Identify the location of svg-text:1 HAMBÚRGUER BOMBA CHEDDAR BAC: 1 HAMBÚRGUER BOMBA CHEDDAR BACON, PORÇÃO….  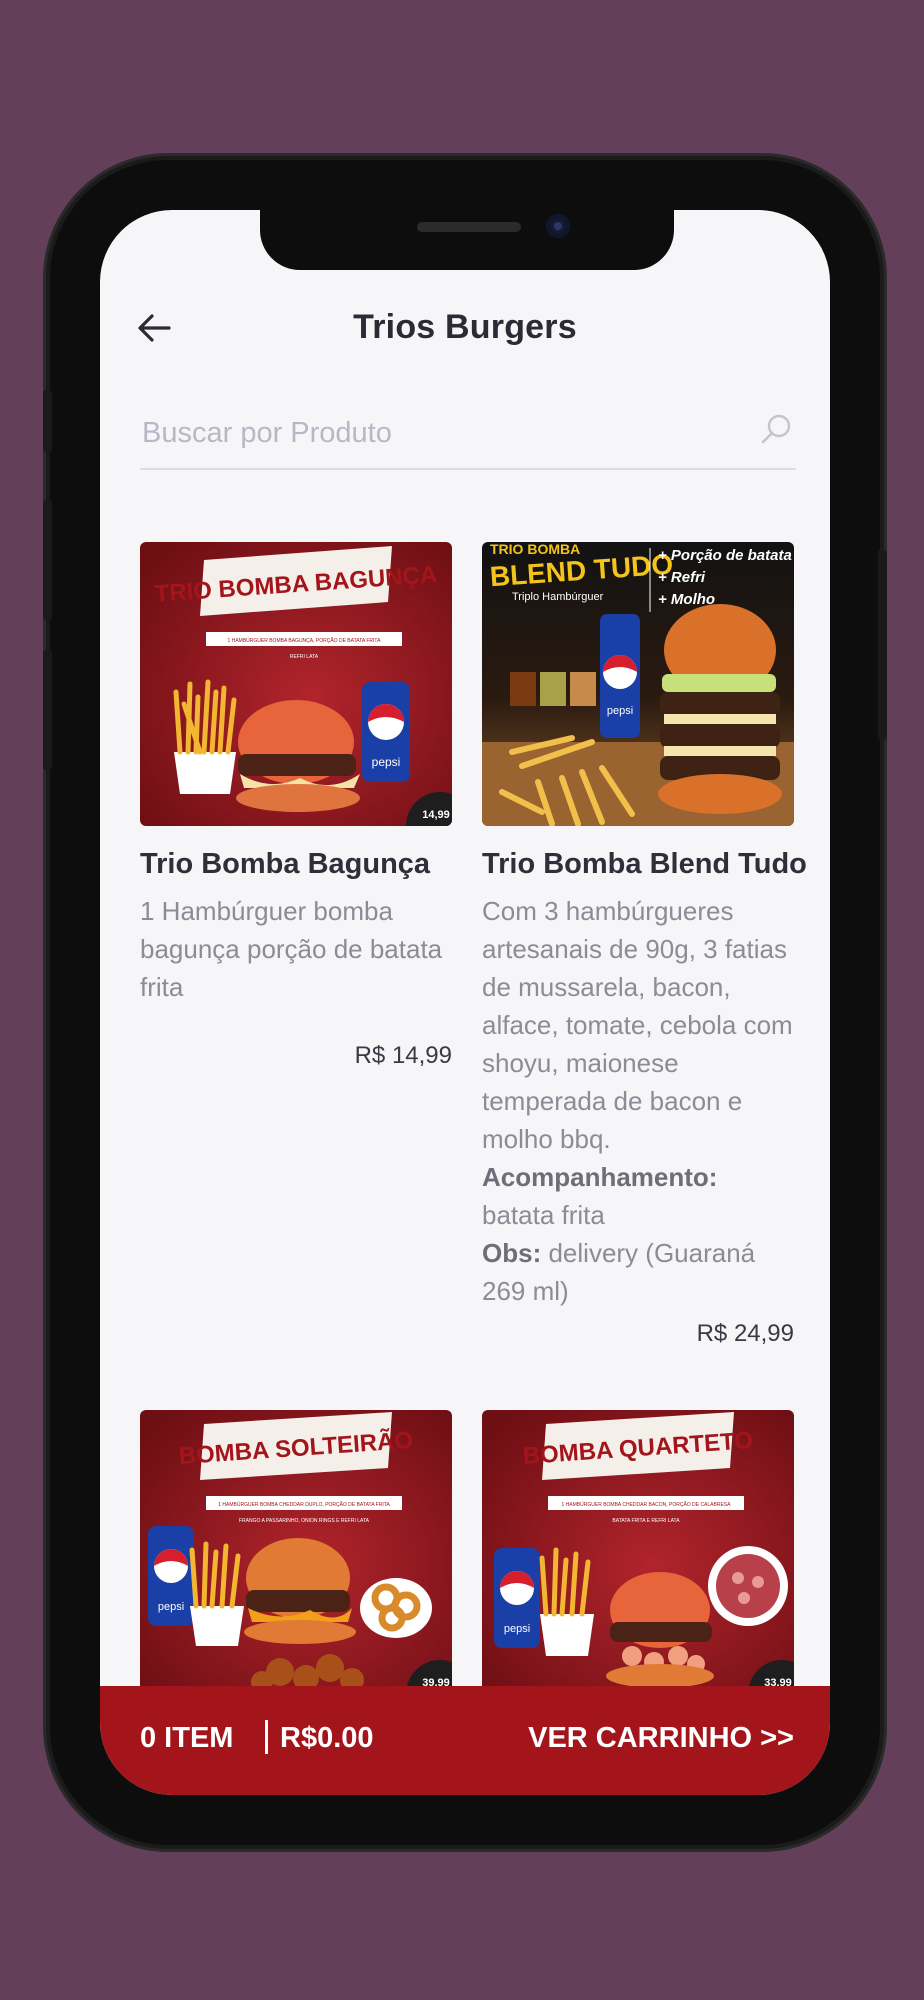
(647, 1504).